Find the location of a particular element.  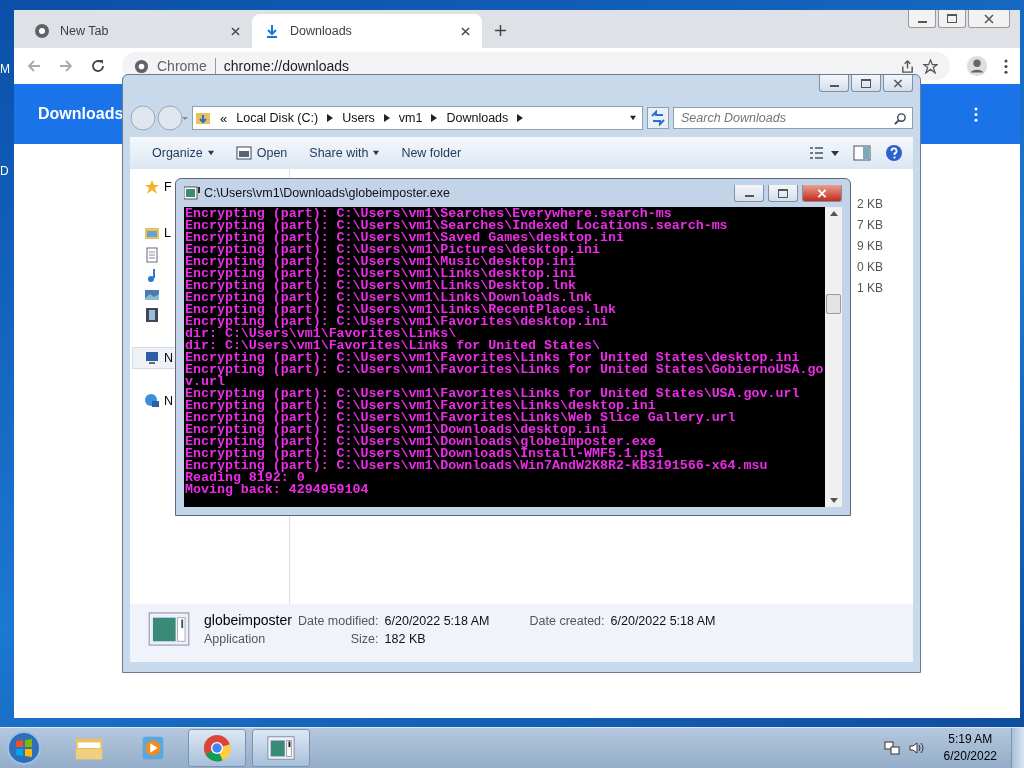

start-button is located at coordinates (24, 748).